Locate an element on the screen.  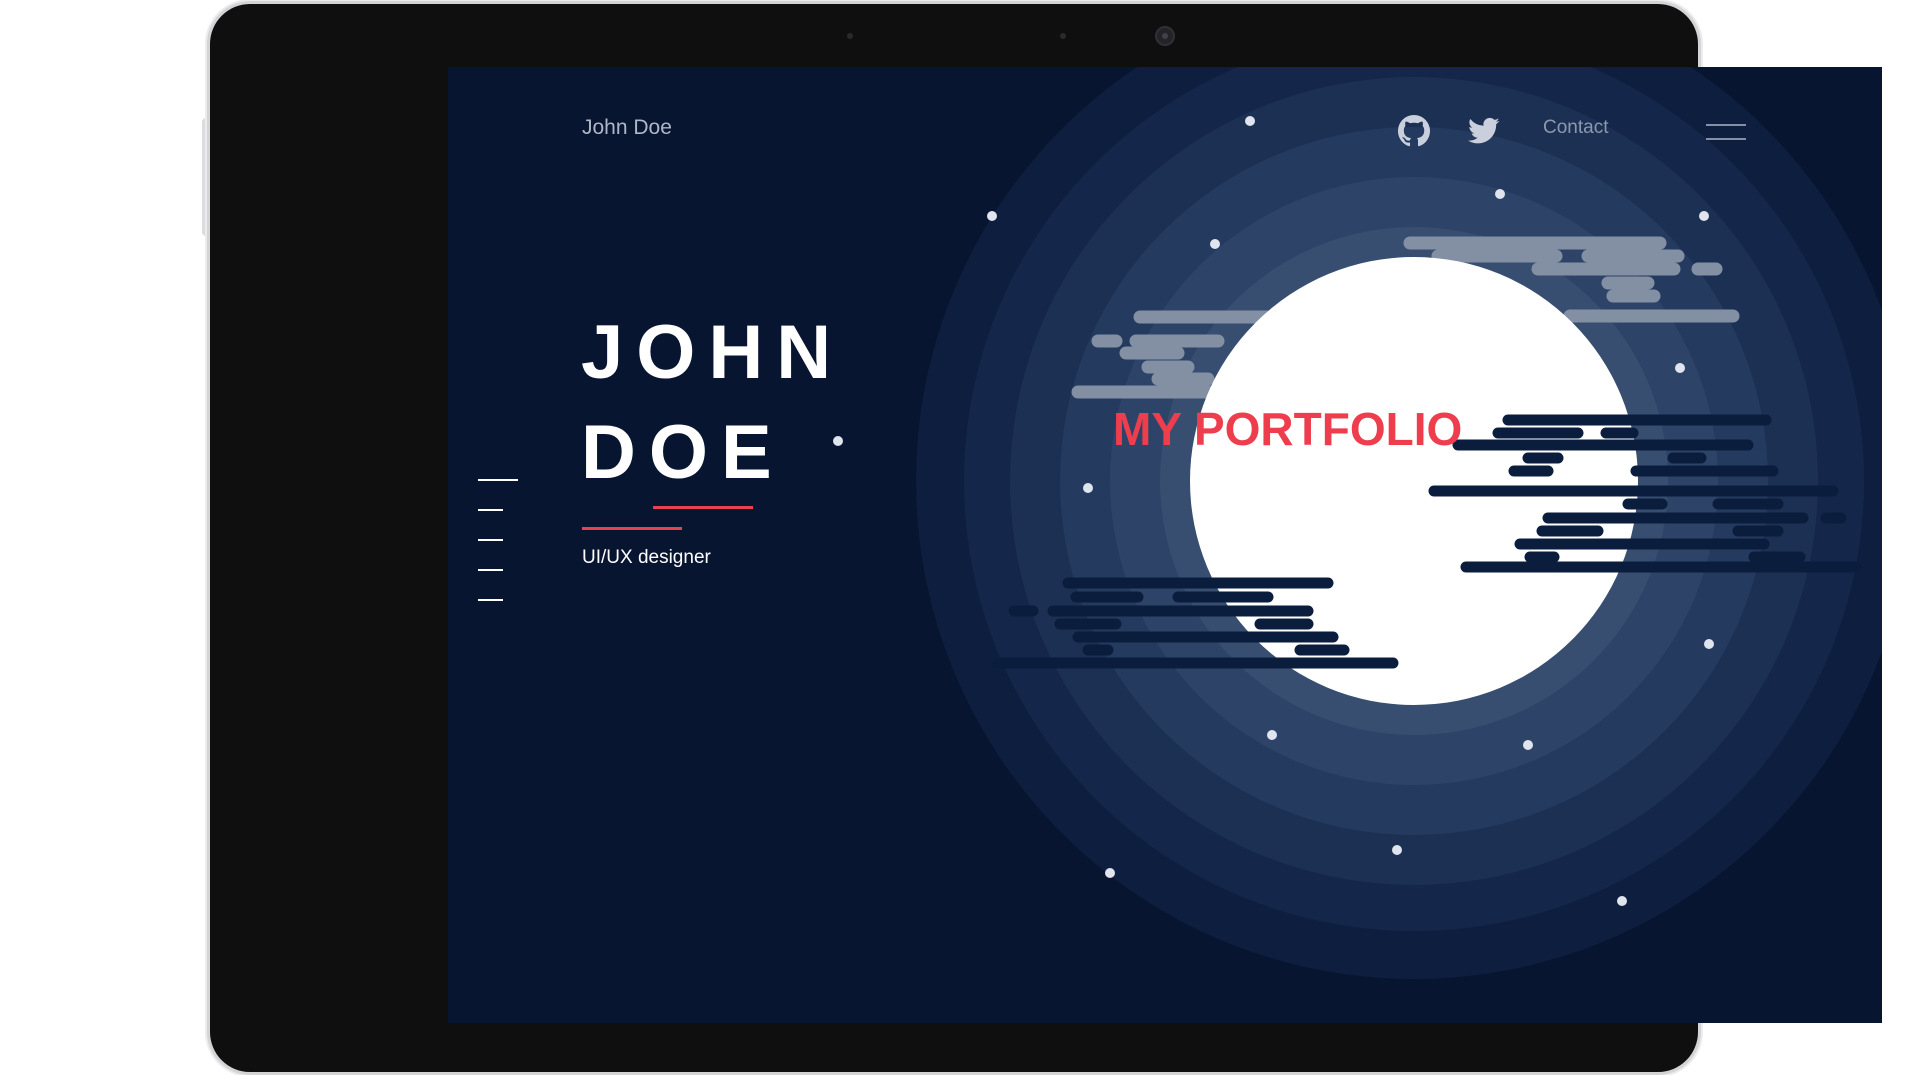
github-icon is located at coordinates (1414, 131).